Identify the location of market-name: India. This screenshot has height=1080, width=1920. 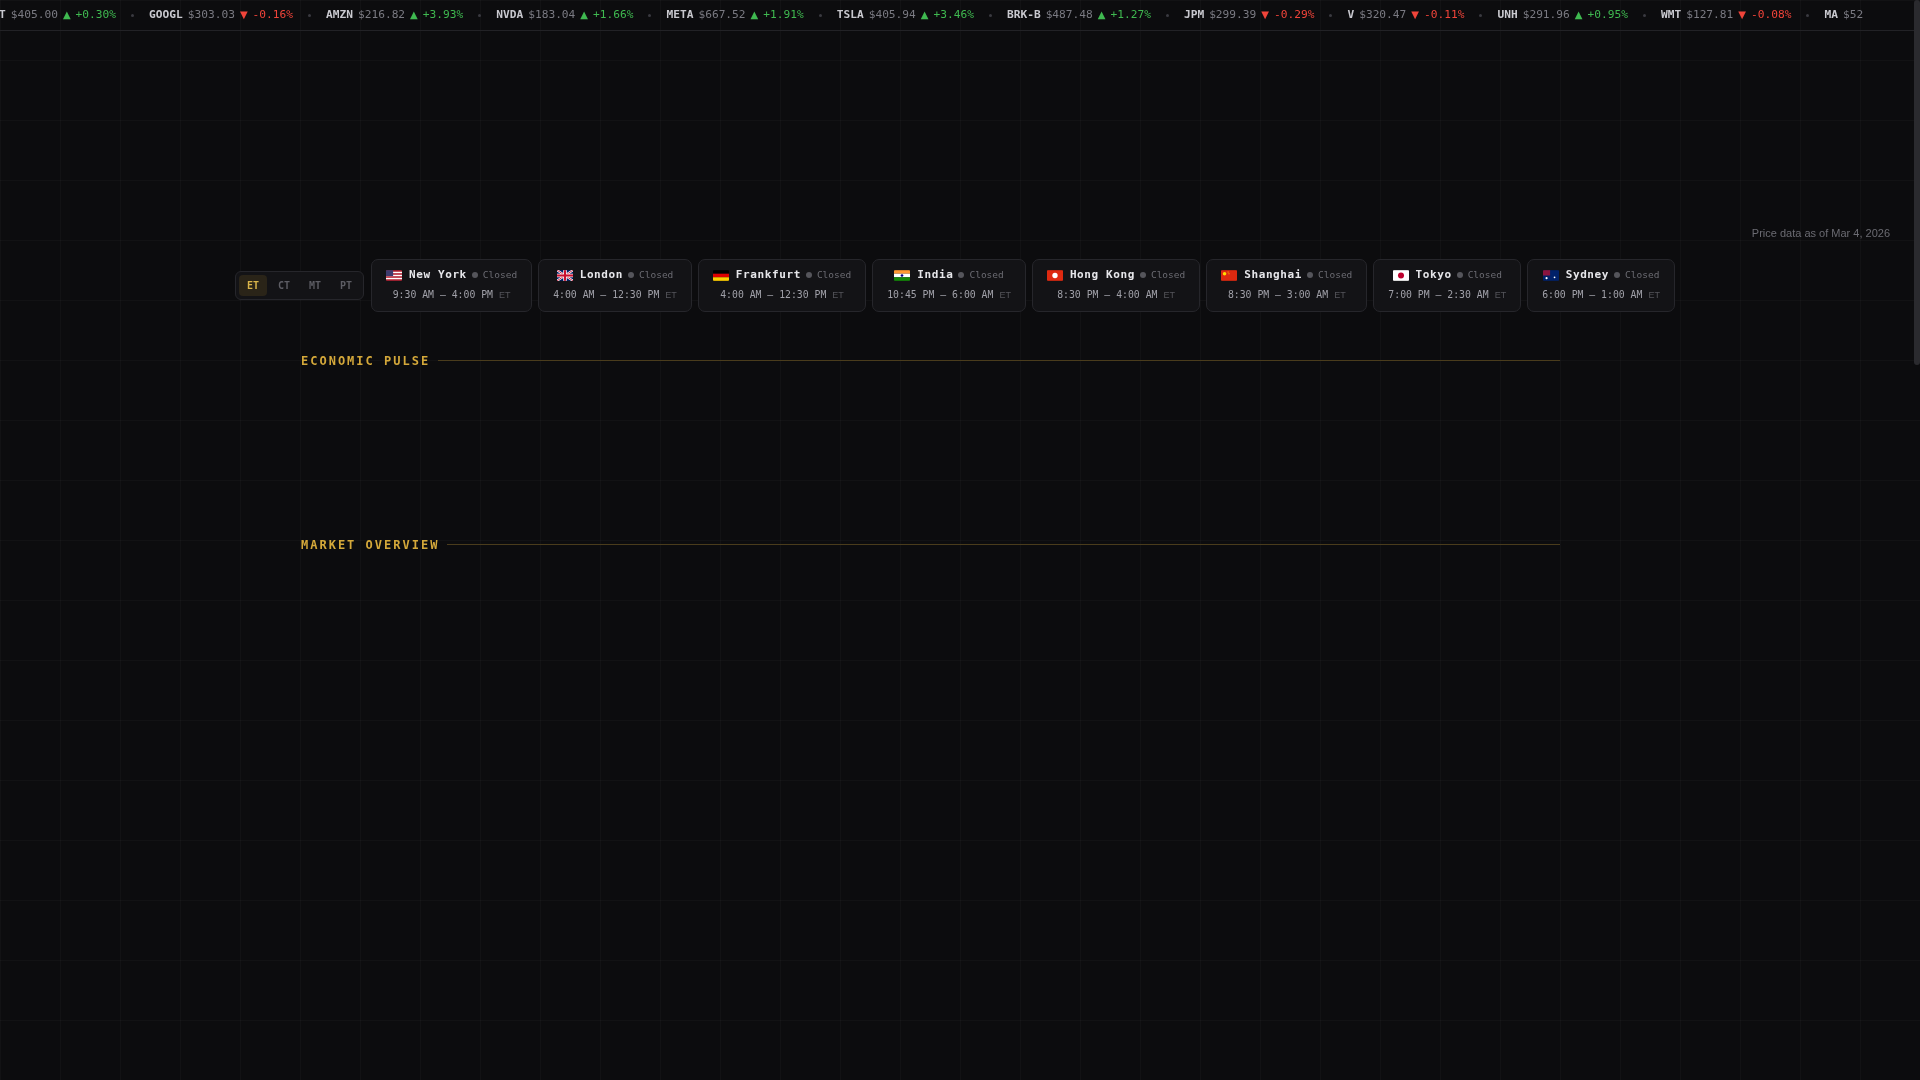
(935, 274).